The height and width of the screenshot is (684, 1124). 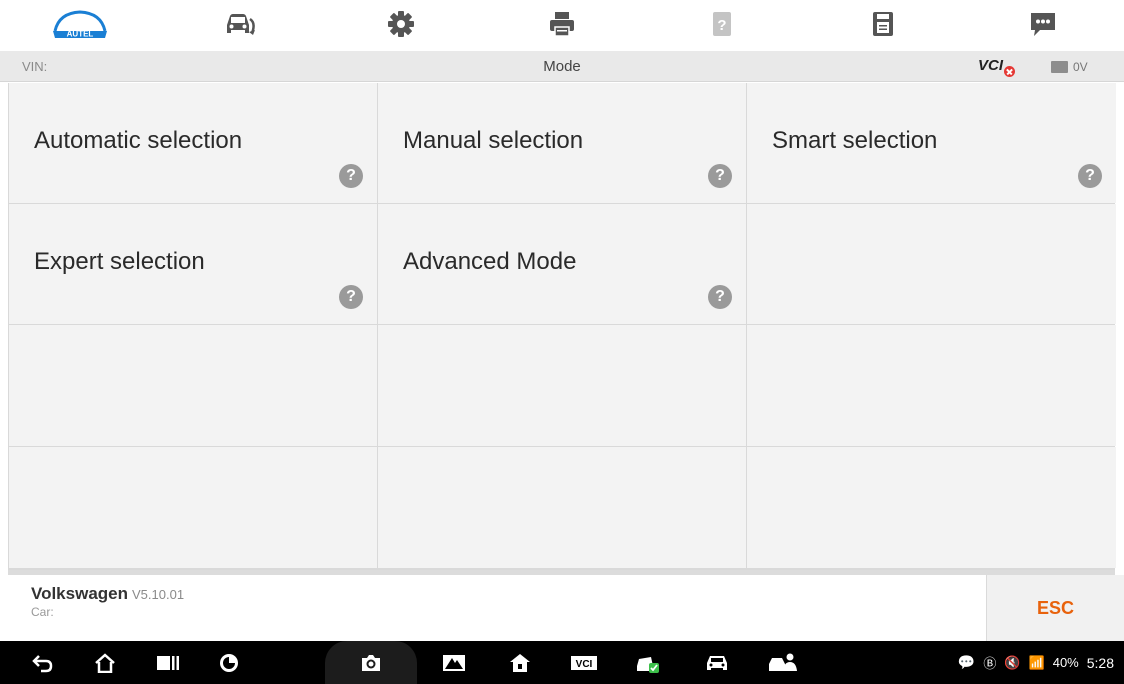 I want to click on house-icon, so click(x=520, y=662).